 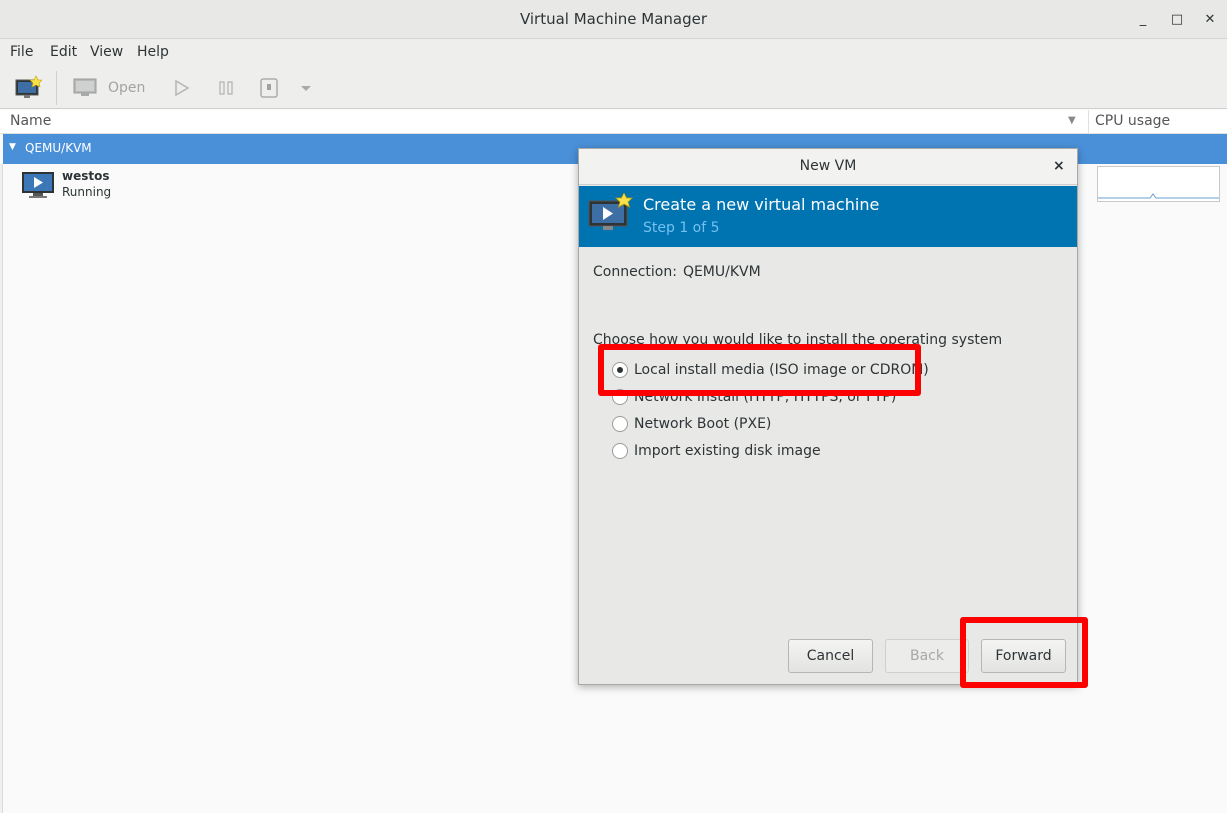 I want to click on wizard-banner: Create a new virtual machine Step 1 of 5, so click(x=828, y=216).